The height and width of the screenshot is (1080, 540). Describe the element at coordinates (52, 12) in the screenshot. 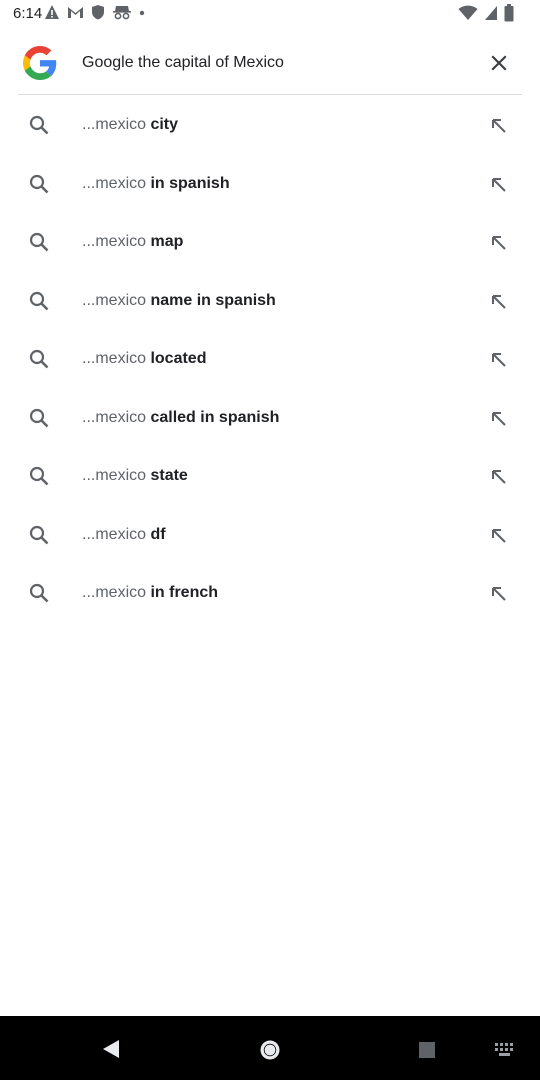

I see `alert-icon` at that location.